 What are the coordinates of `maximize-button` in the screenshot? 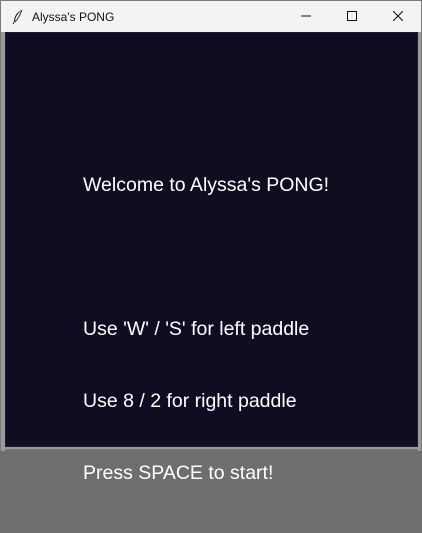 It's located at (352, 16).